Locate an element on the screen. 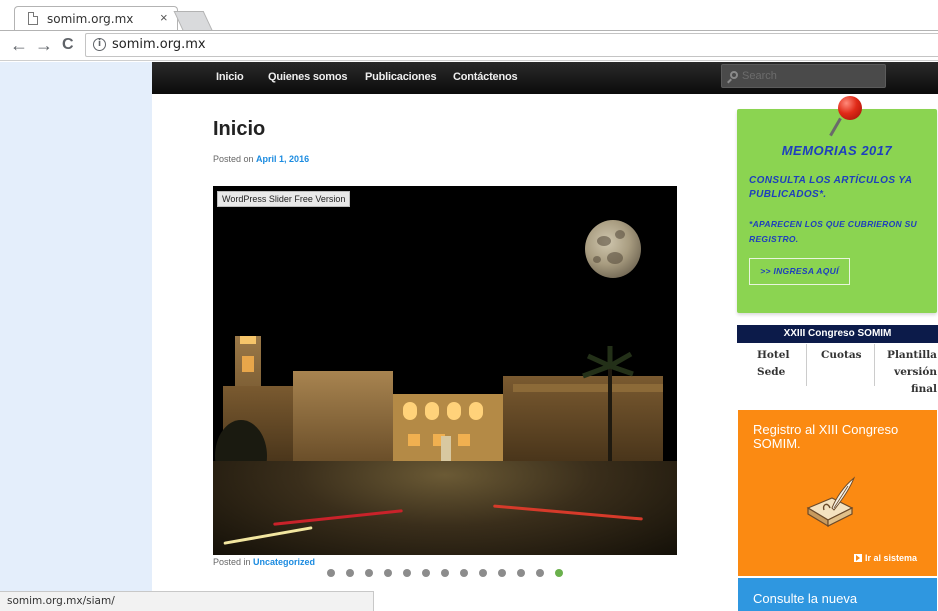  posted-in-label: Posted in is located at coordinates (232, 562).